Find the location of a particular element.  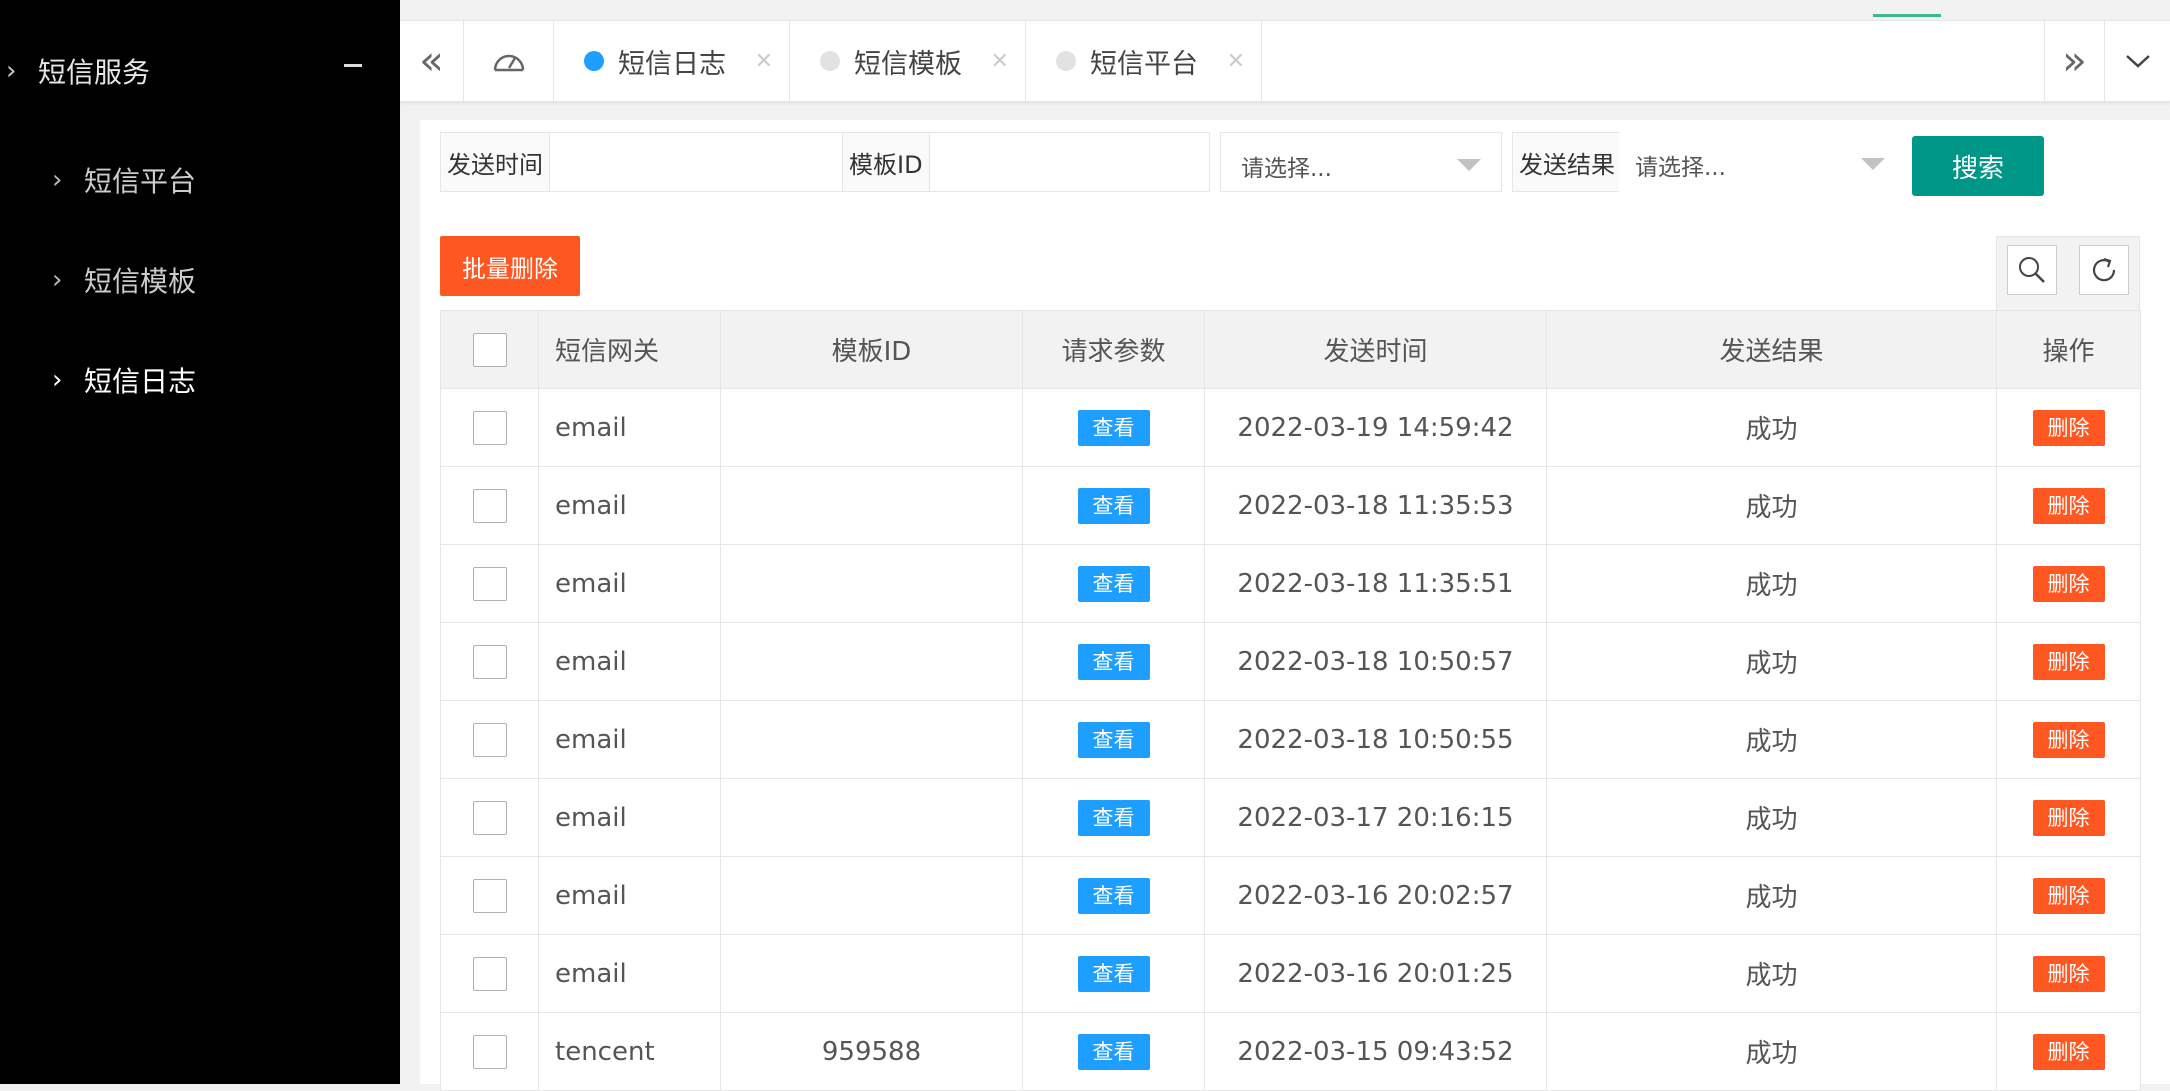

template-id-field: 模板ID is located at coordinates (1026, 162).